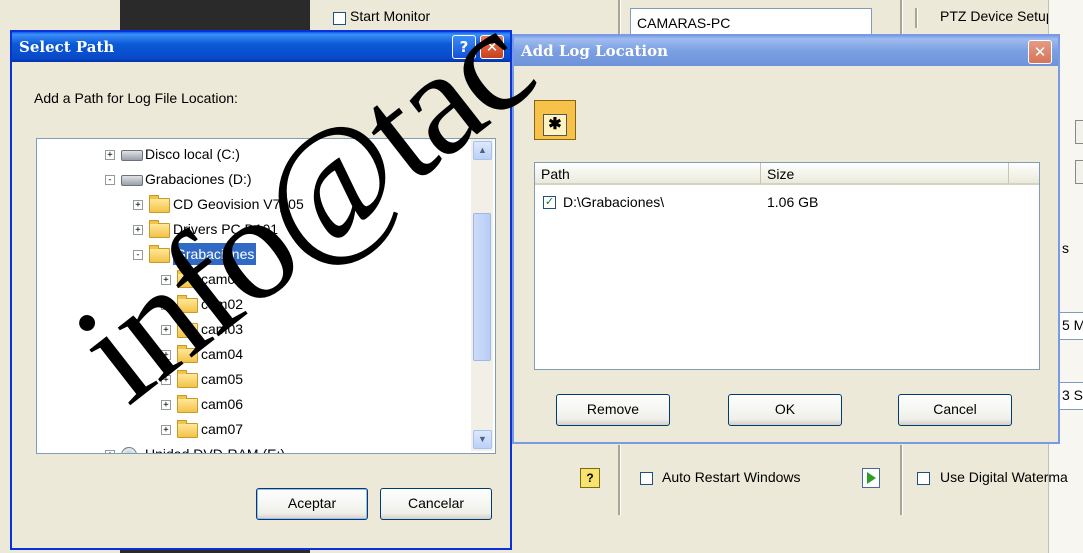  What do you see at coordinates (1065, 248) in the screenshot?
I see `right-edge-label: s` at bounding box center [1065, 248].